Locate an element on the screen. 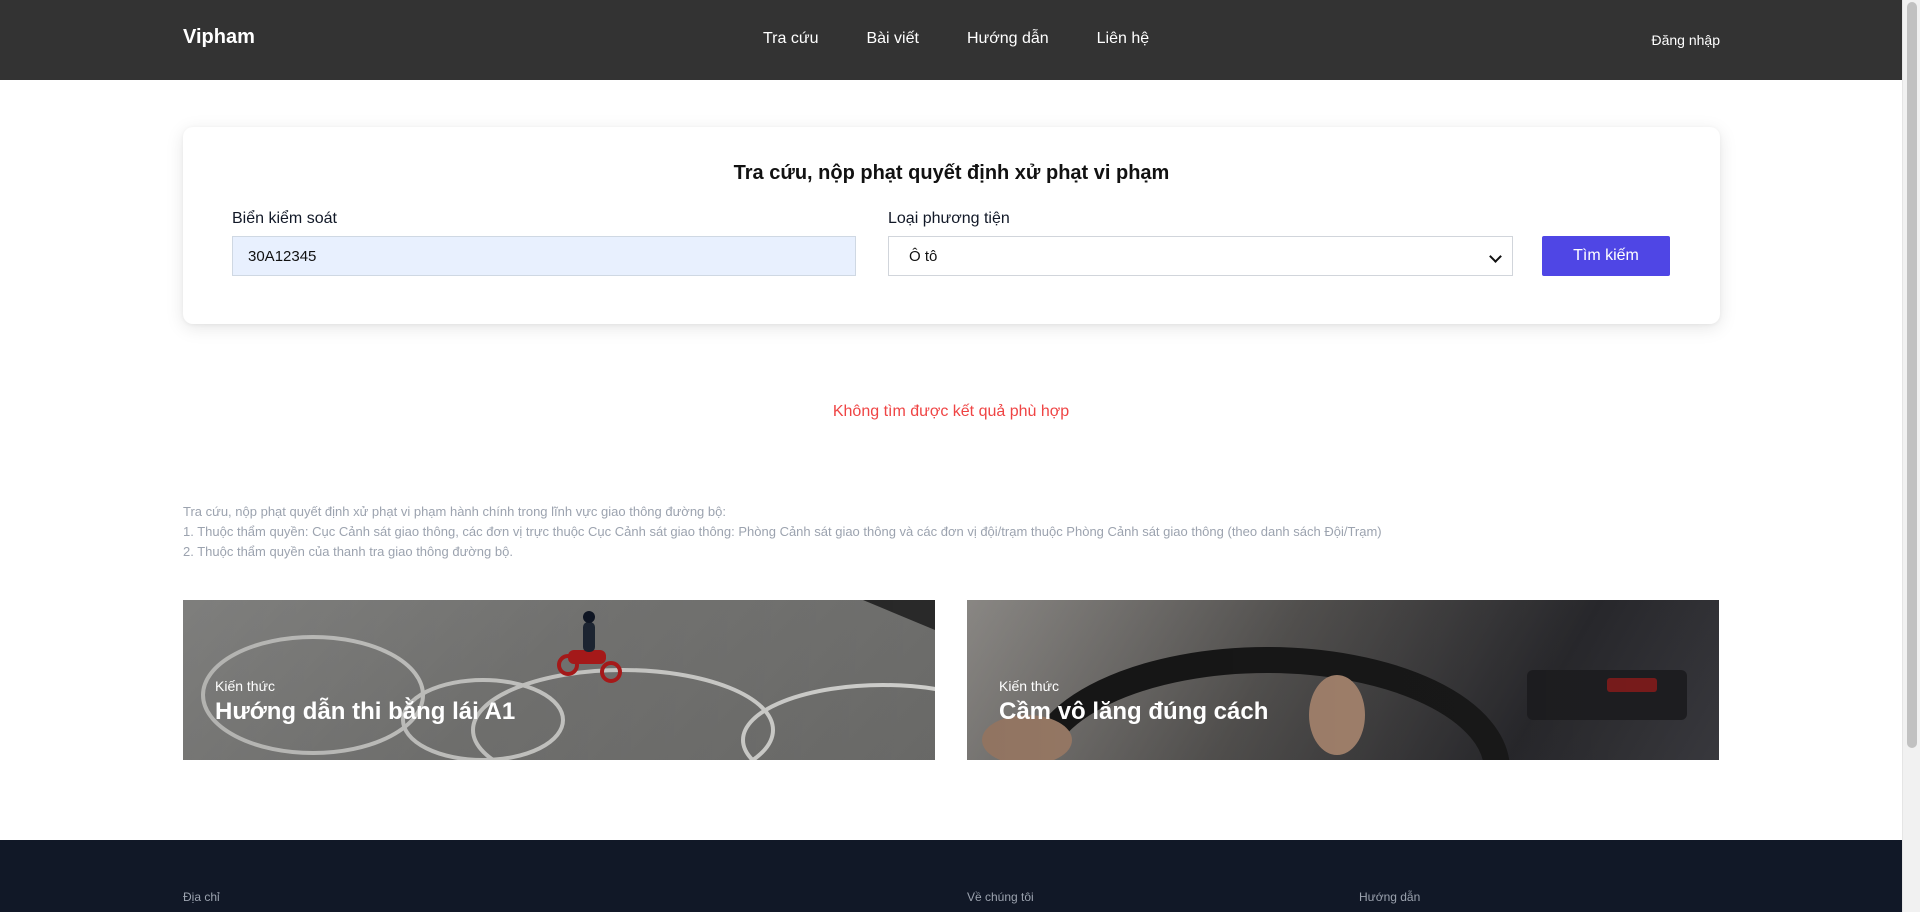  page-scrollbar is located at coordinates (1911, 456).